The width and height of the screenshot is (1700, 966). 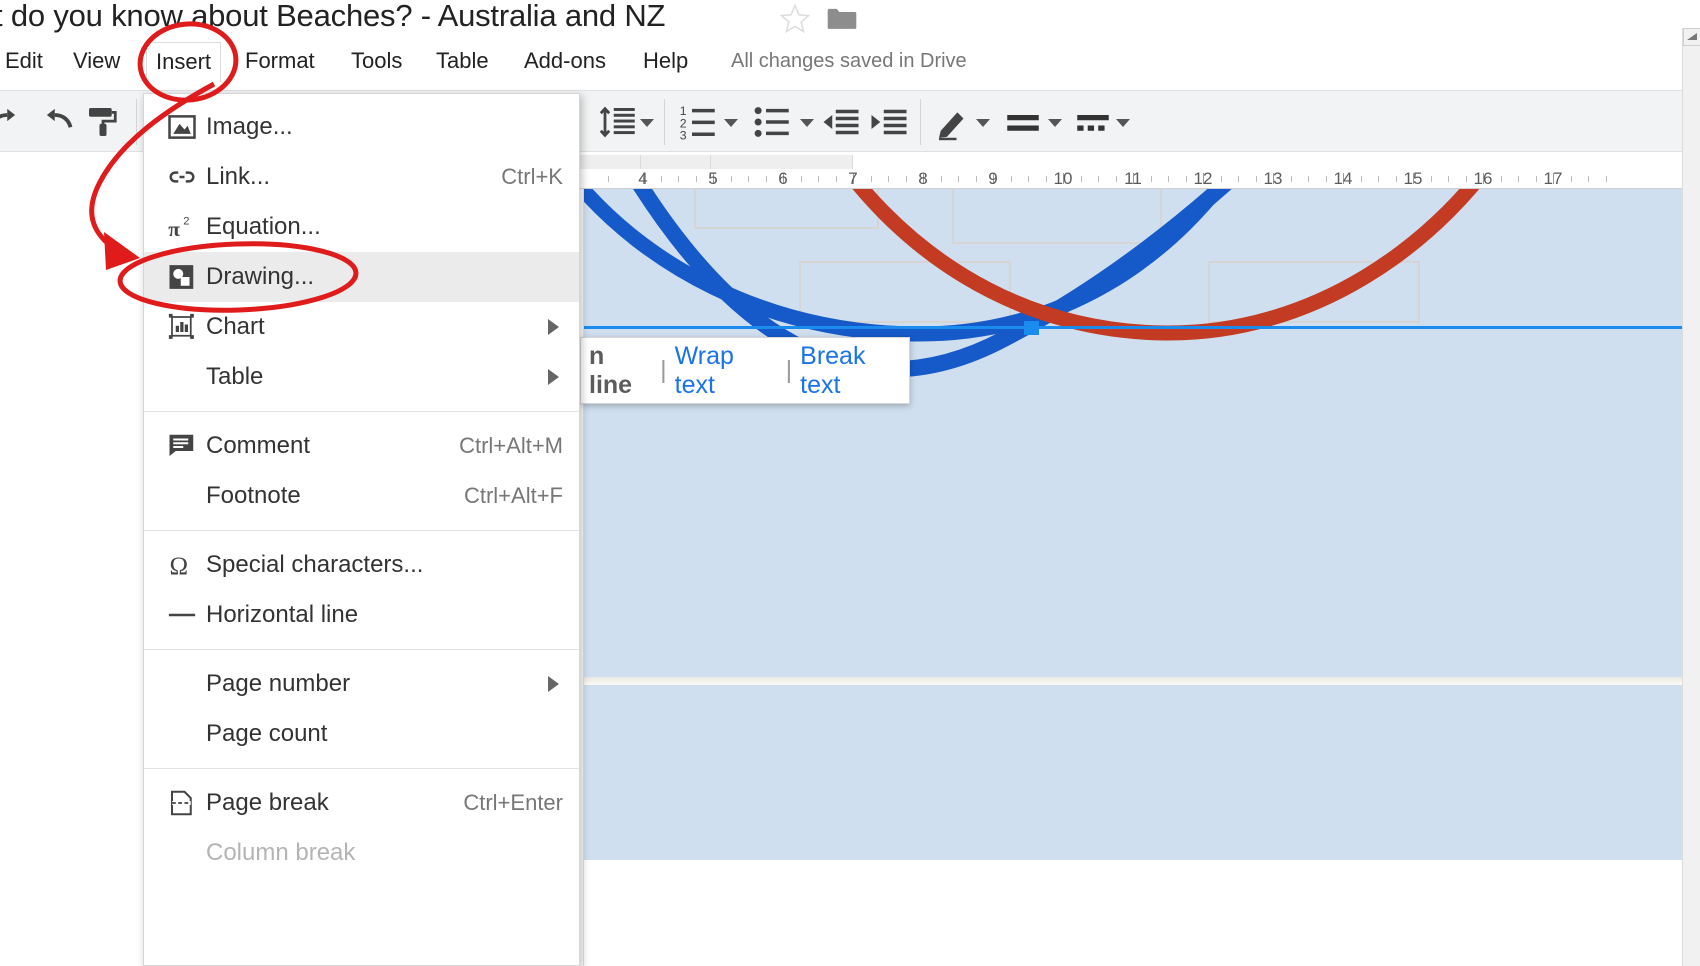 I want to click on ruler-number: 5, so click(x=713, y=178).